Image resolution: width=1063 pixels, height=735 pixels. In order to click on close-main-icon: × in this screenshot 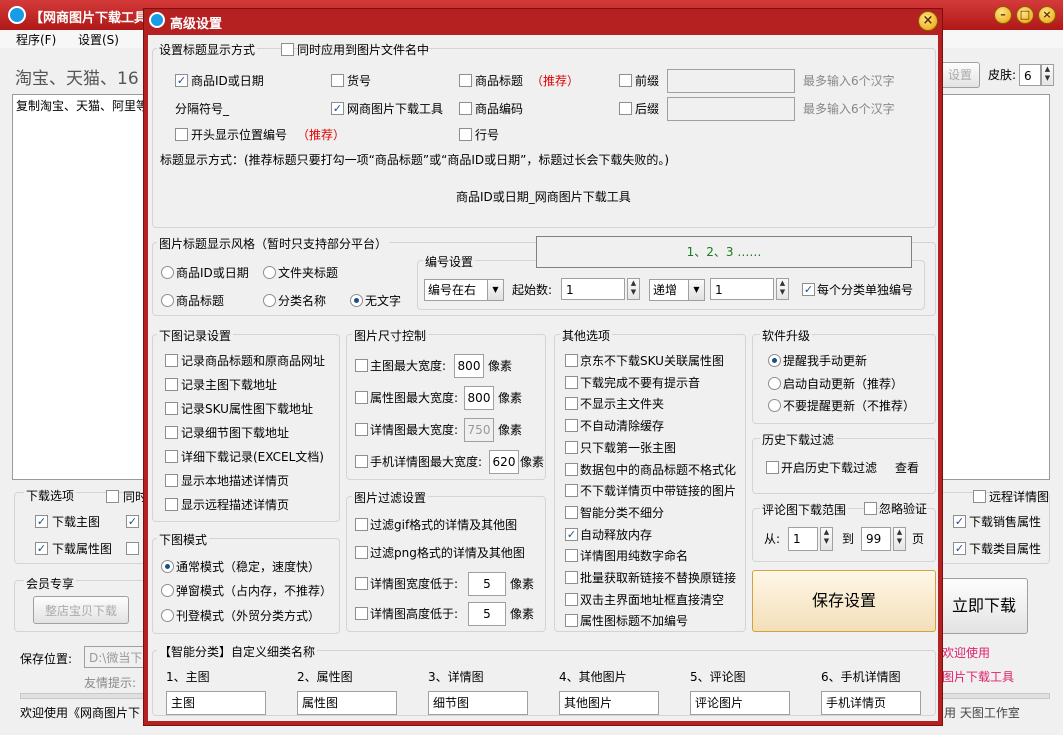, I will do `click(1047, 15)`.